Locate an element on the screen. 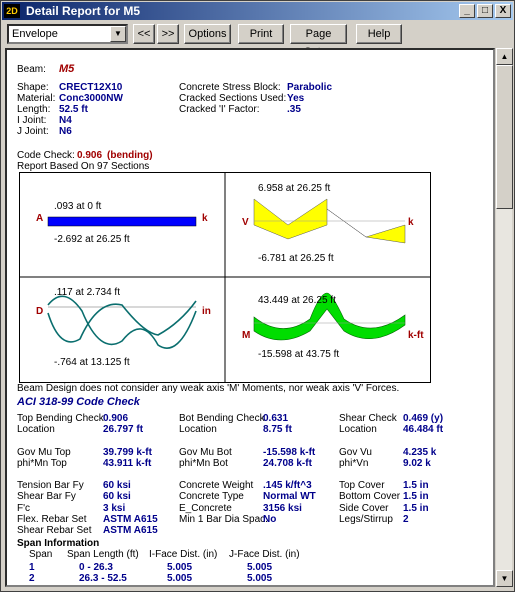 This screenshot has width=515, height=592. aci-value: 9.02 k is located at coordinates (417, 463).